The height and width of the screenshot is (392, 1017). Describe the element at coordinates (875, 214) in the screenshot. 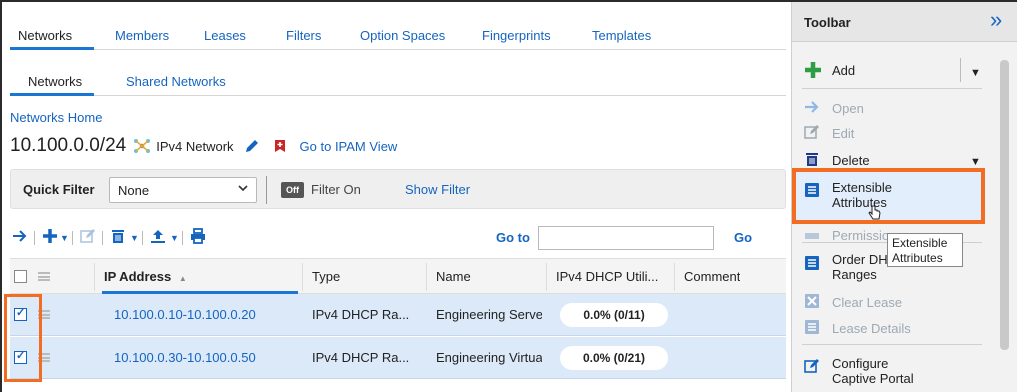

I see `hand-cursor-icon` at that location.